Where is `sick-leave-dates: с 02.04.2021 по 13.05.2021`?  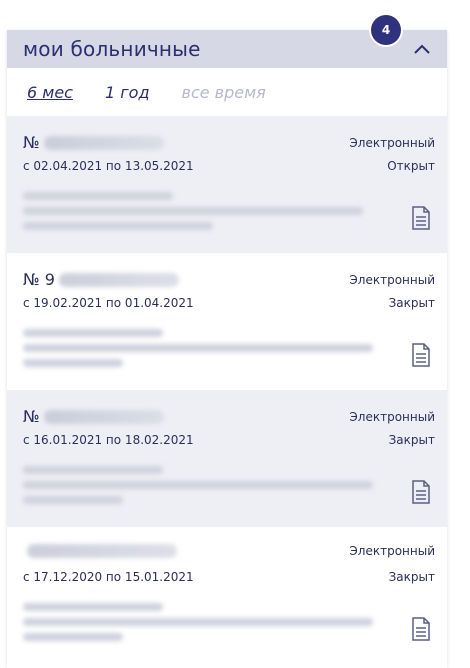 sick-leave-dates: с 02.04.2021 по 13.05.2021 is located at coordinates (108, 166).